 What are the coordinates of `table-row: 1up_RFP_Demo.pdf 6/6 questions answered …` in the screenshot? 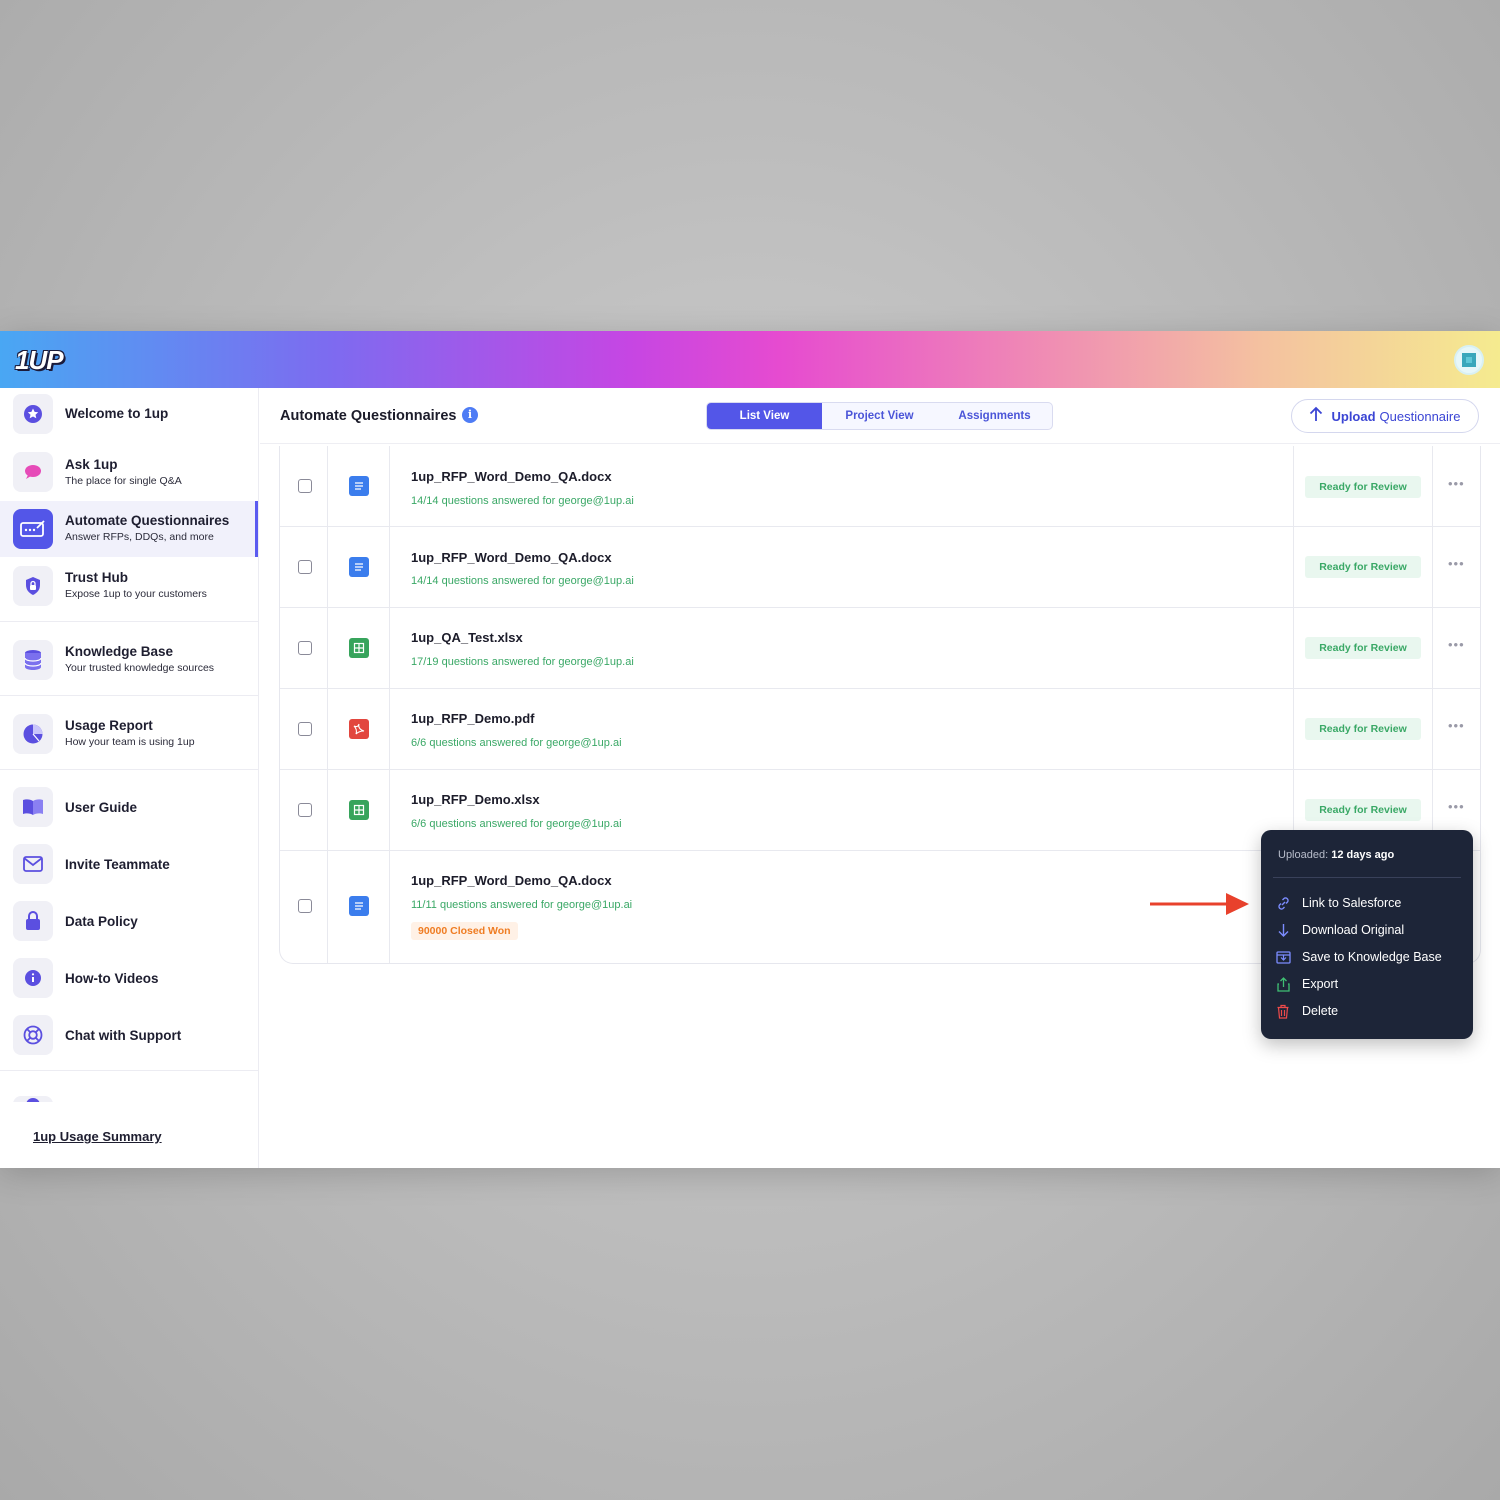 It's located at (880, 729).